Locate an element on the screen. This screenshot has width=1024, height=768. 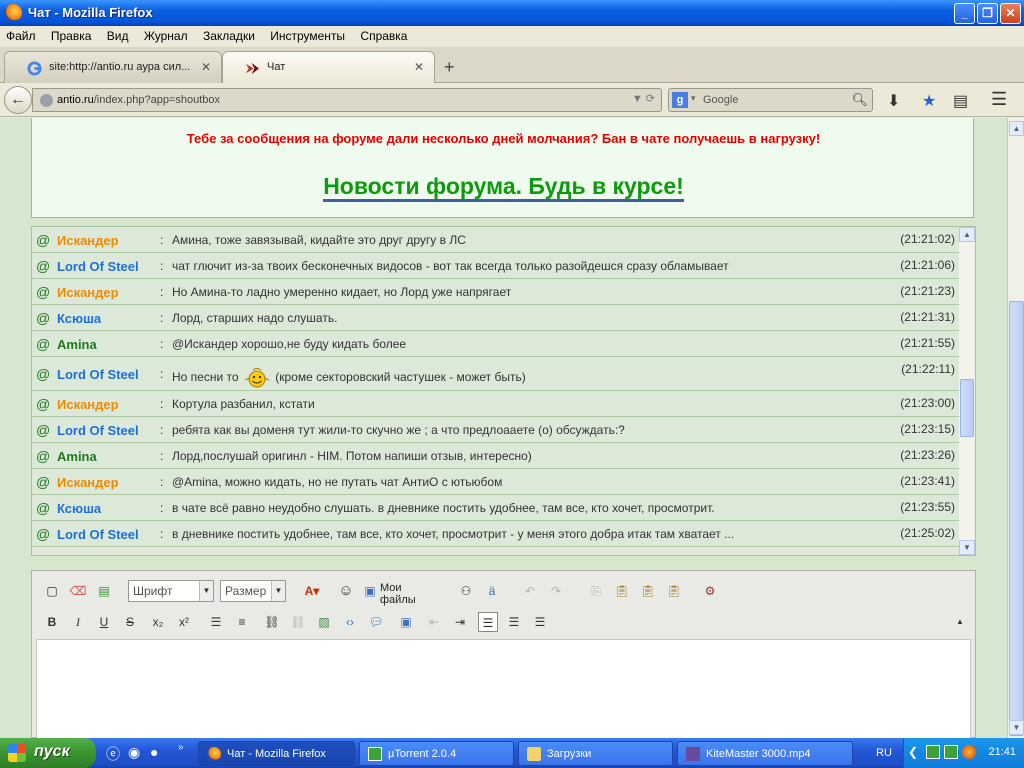
page-scrollbar: ▲ ▼ is located at coordinates (1015, 428).